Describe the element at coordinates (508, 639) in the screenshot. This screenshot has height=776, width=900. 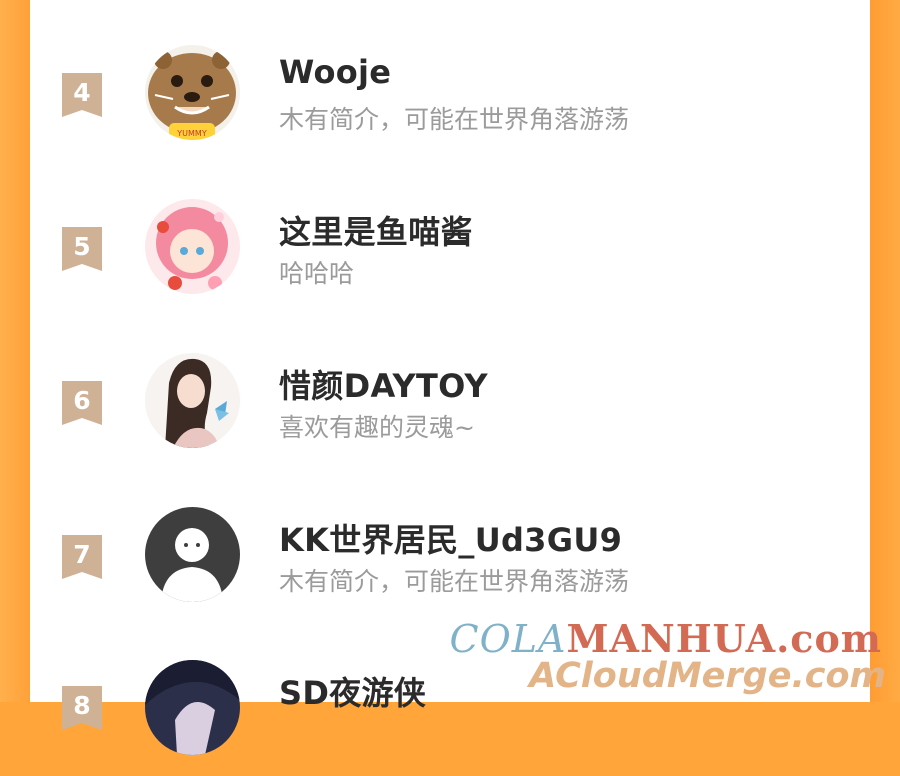
I see `watermark-cola: COLA` at that location.